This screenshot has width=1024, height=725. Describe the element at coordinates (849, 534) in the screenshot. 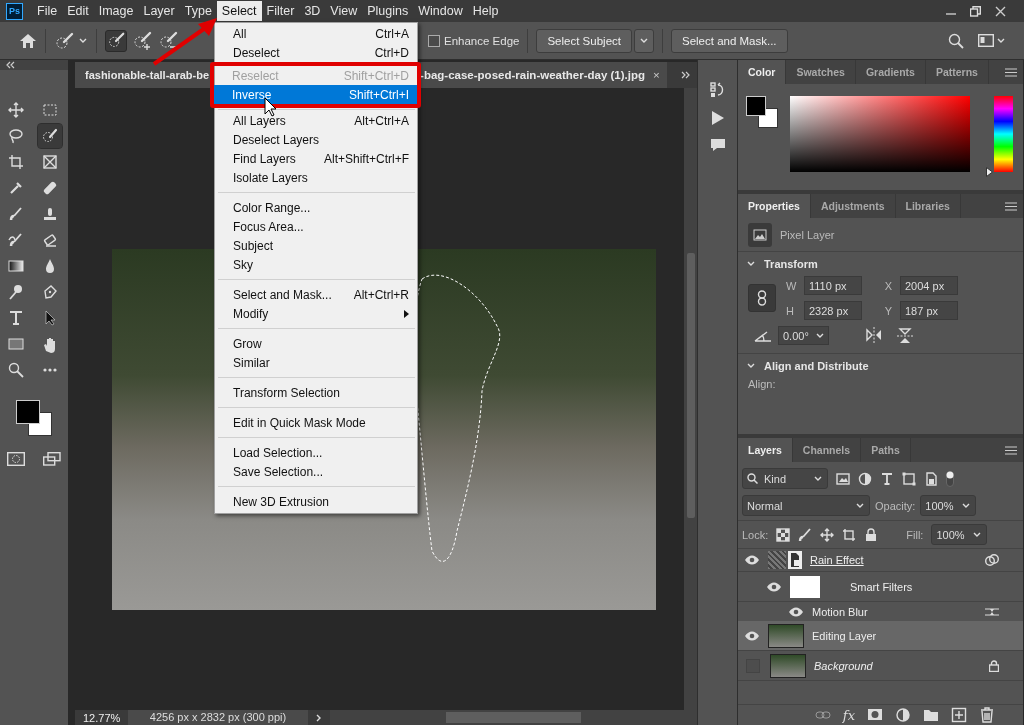

I see `lock-artboard-icon` at that location.